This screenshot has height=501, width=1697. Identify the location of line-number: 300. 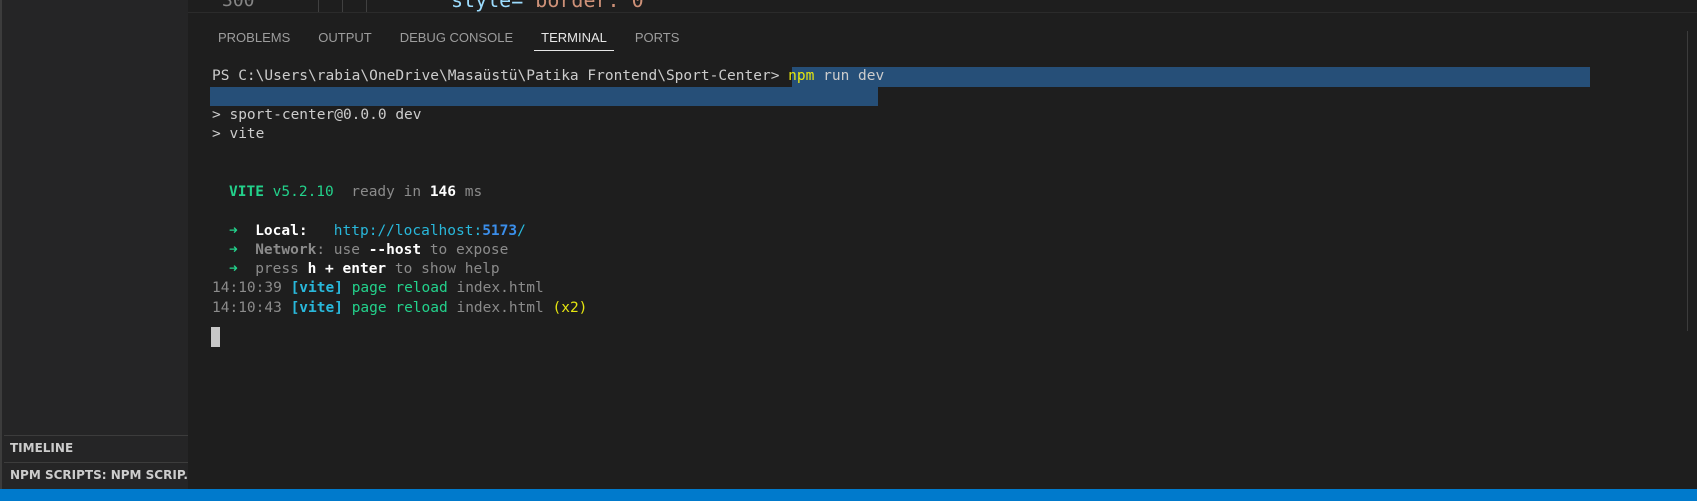
(238, 5).